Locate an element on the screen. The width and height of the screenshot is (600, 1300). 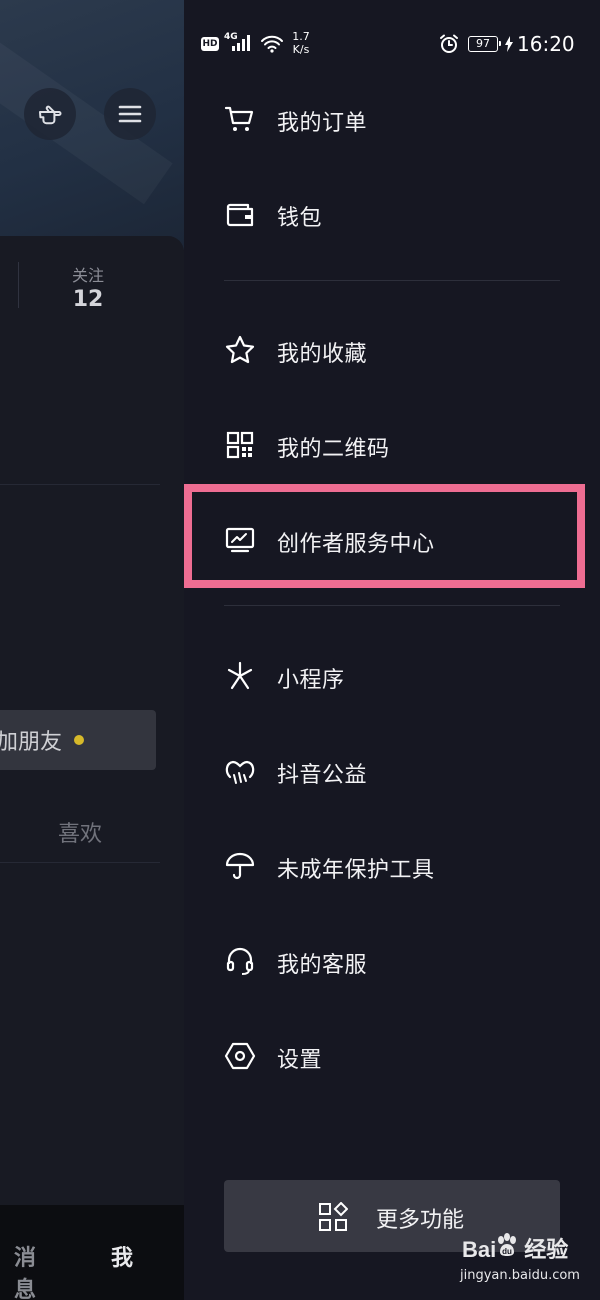
menu-item-settings: 设置 is located at coordinates (392, 1055).